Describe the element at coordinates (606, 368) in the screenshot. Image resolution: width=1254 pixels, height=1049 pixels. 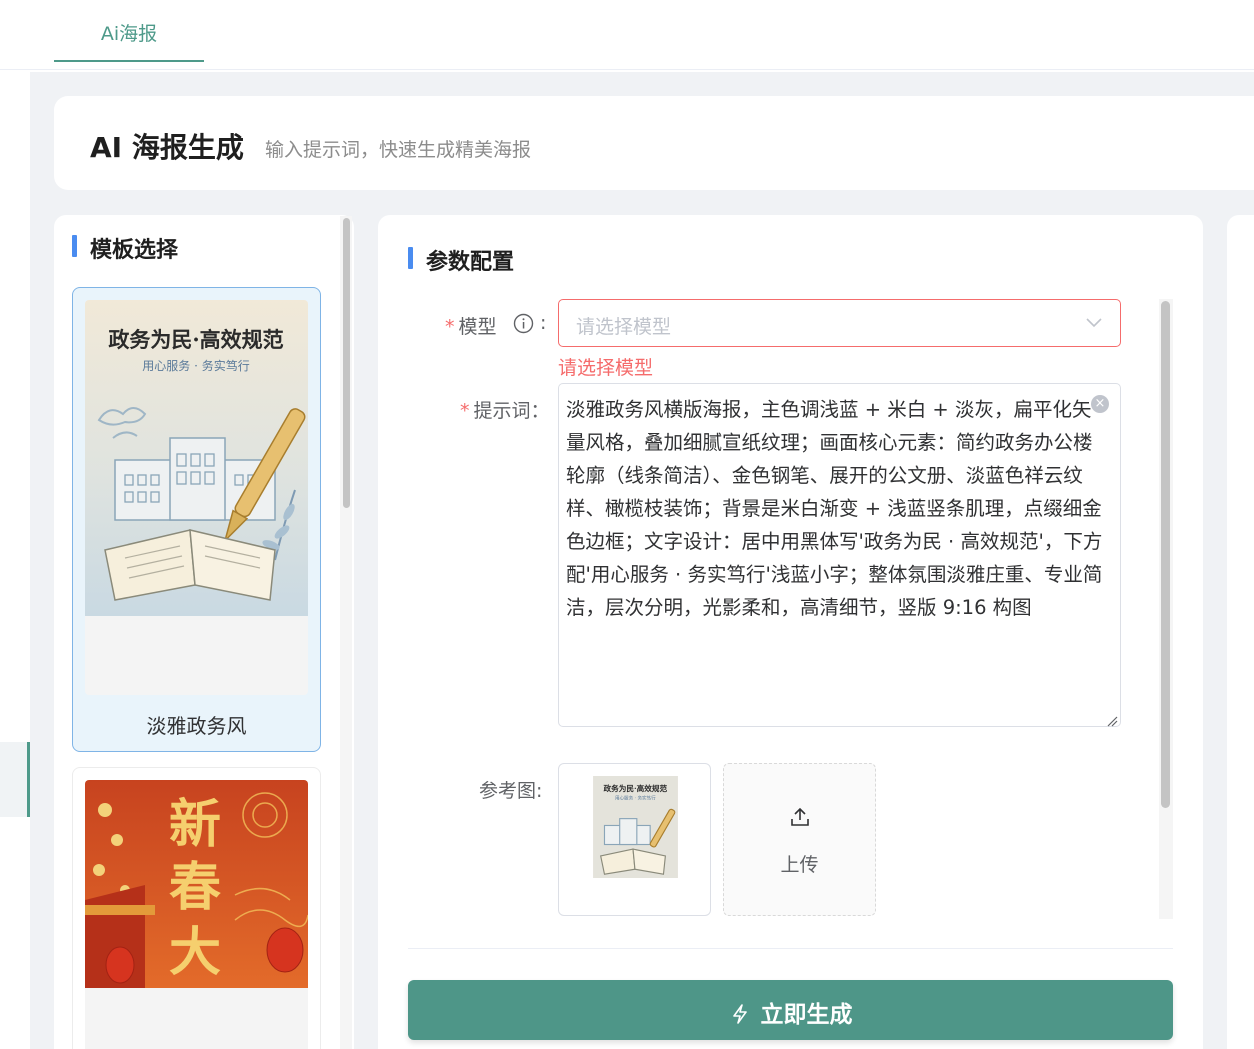
I see `model-error-text: 请选择模型` at that location.